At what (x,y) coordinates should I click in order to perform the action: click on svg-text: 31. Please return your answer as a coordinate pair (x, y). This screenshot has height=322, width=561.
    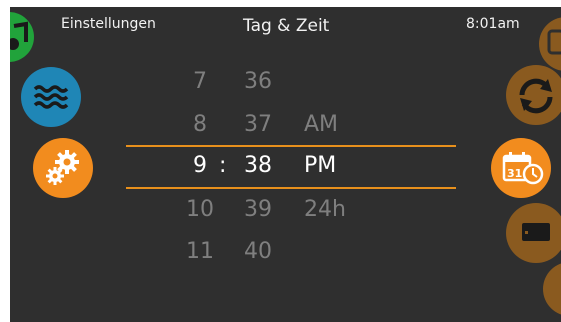
    Looking at the image, I should click on (514, 173).